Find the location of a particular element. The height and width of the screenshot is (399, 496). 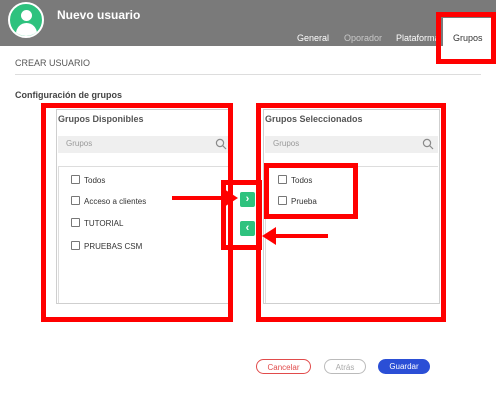

tab-oporador: Oporador is located at coordinates (363, 38).